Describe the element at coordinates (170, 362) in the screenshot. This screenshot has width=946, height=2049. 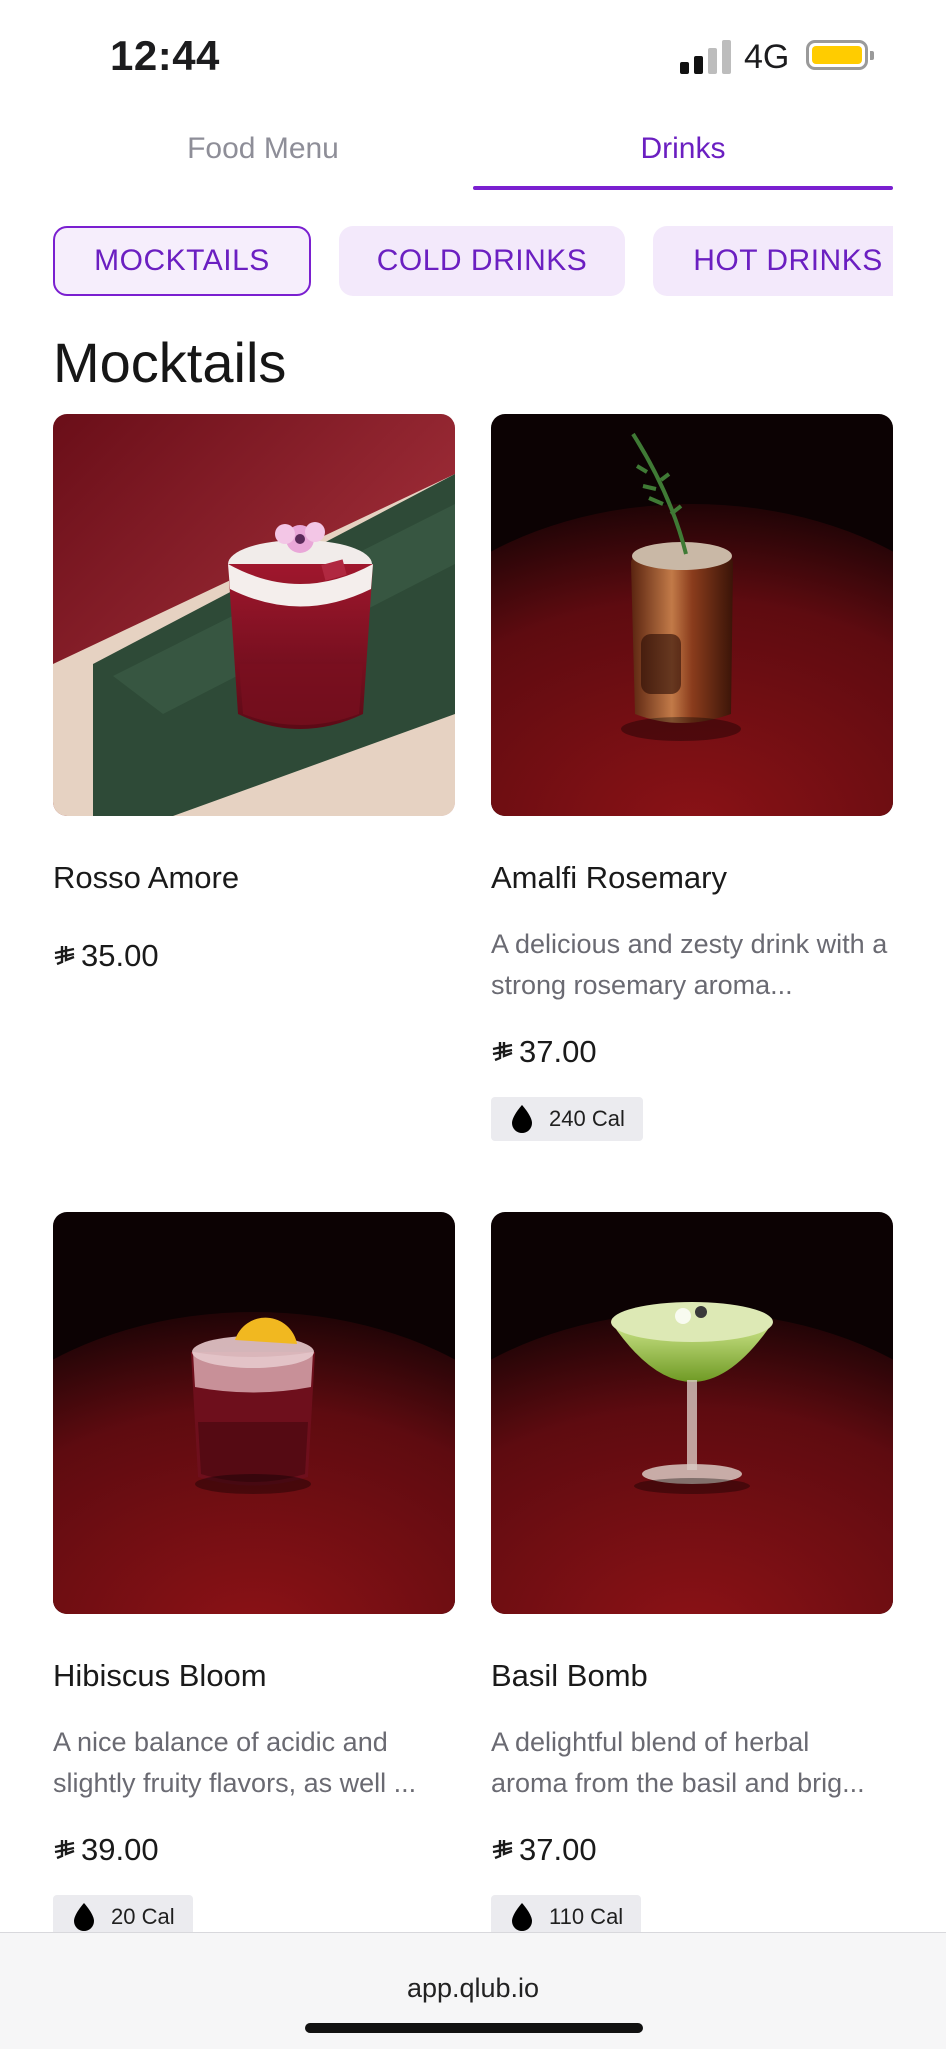
I see `section-title: Mocktails` at that location.